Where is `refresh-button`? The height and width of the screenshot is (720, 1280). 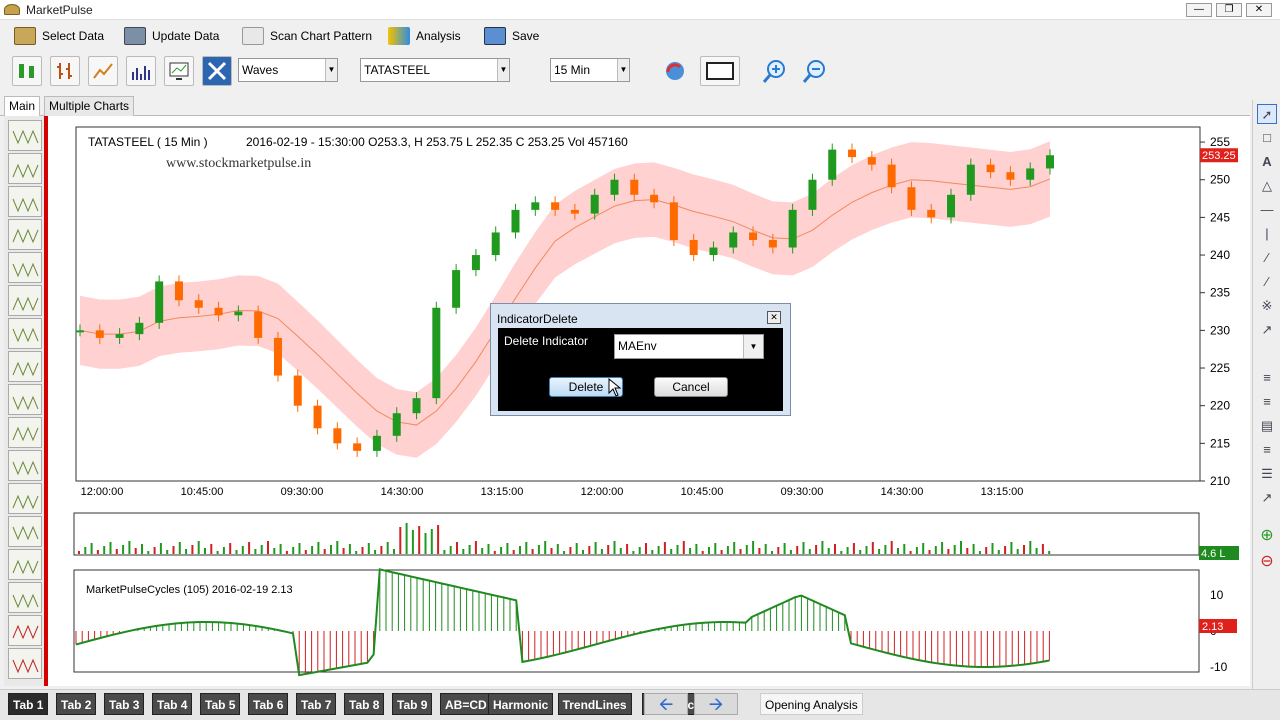 refresh-button is located at coordinates (675, 71).